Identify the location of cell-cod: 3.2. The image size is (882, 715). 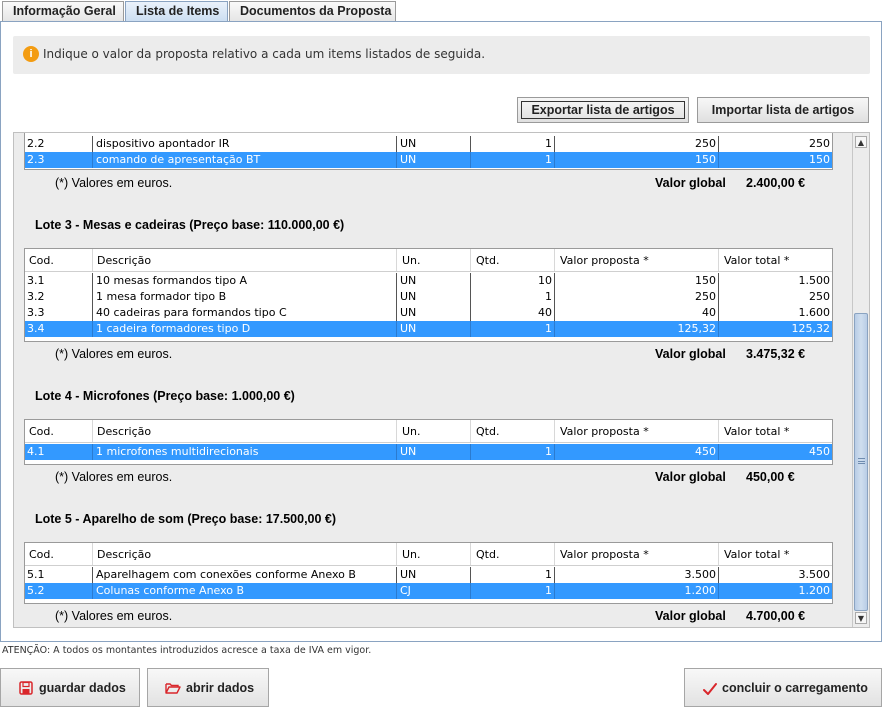
(59, 297).